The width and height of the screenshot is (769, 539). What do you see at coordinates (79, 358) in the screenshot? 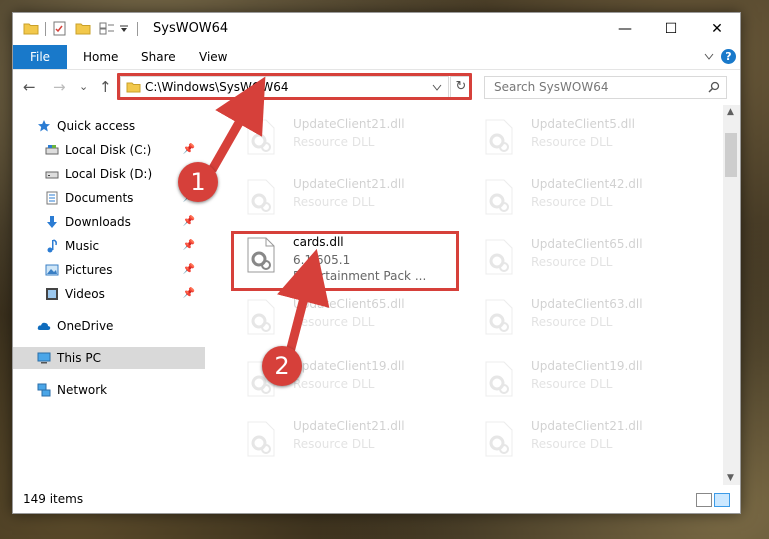
I see `sidebar-item-label: This PC` at bounding box center [79, 358].